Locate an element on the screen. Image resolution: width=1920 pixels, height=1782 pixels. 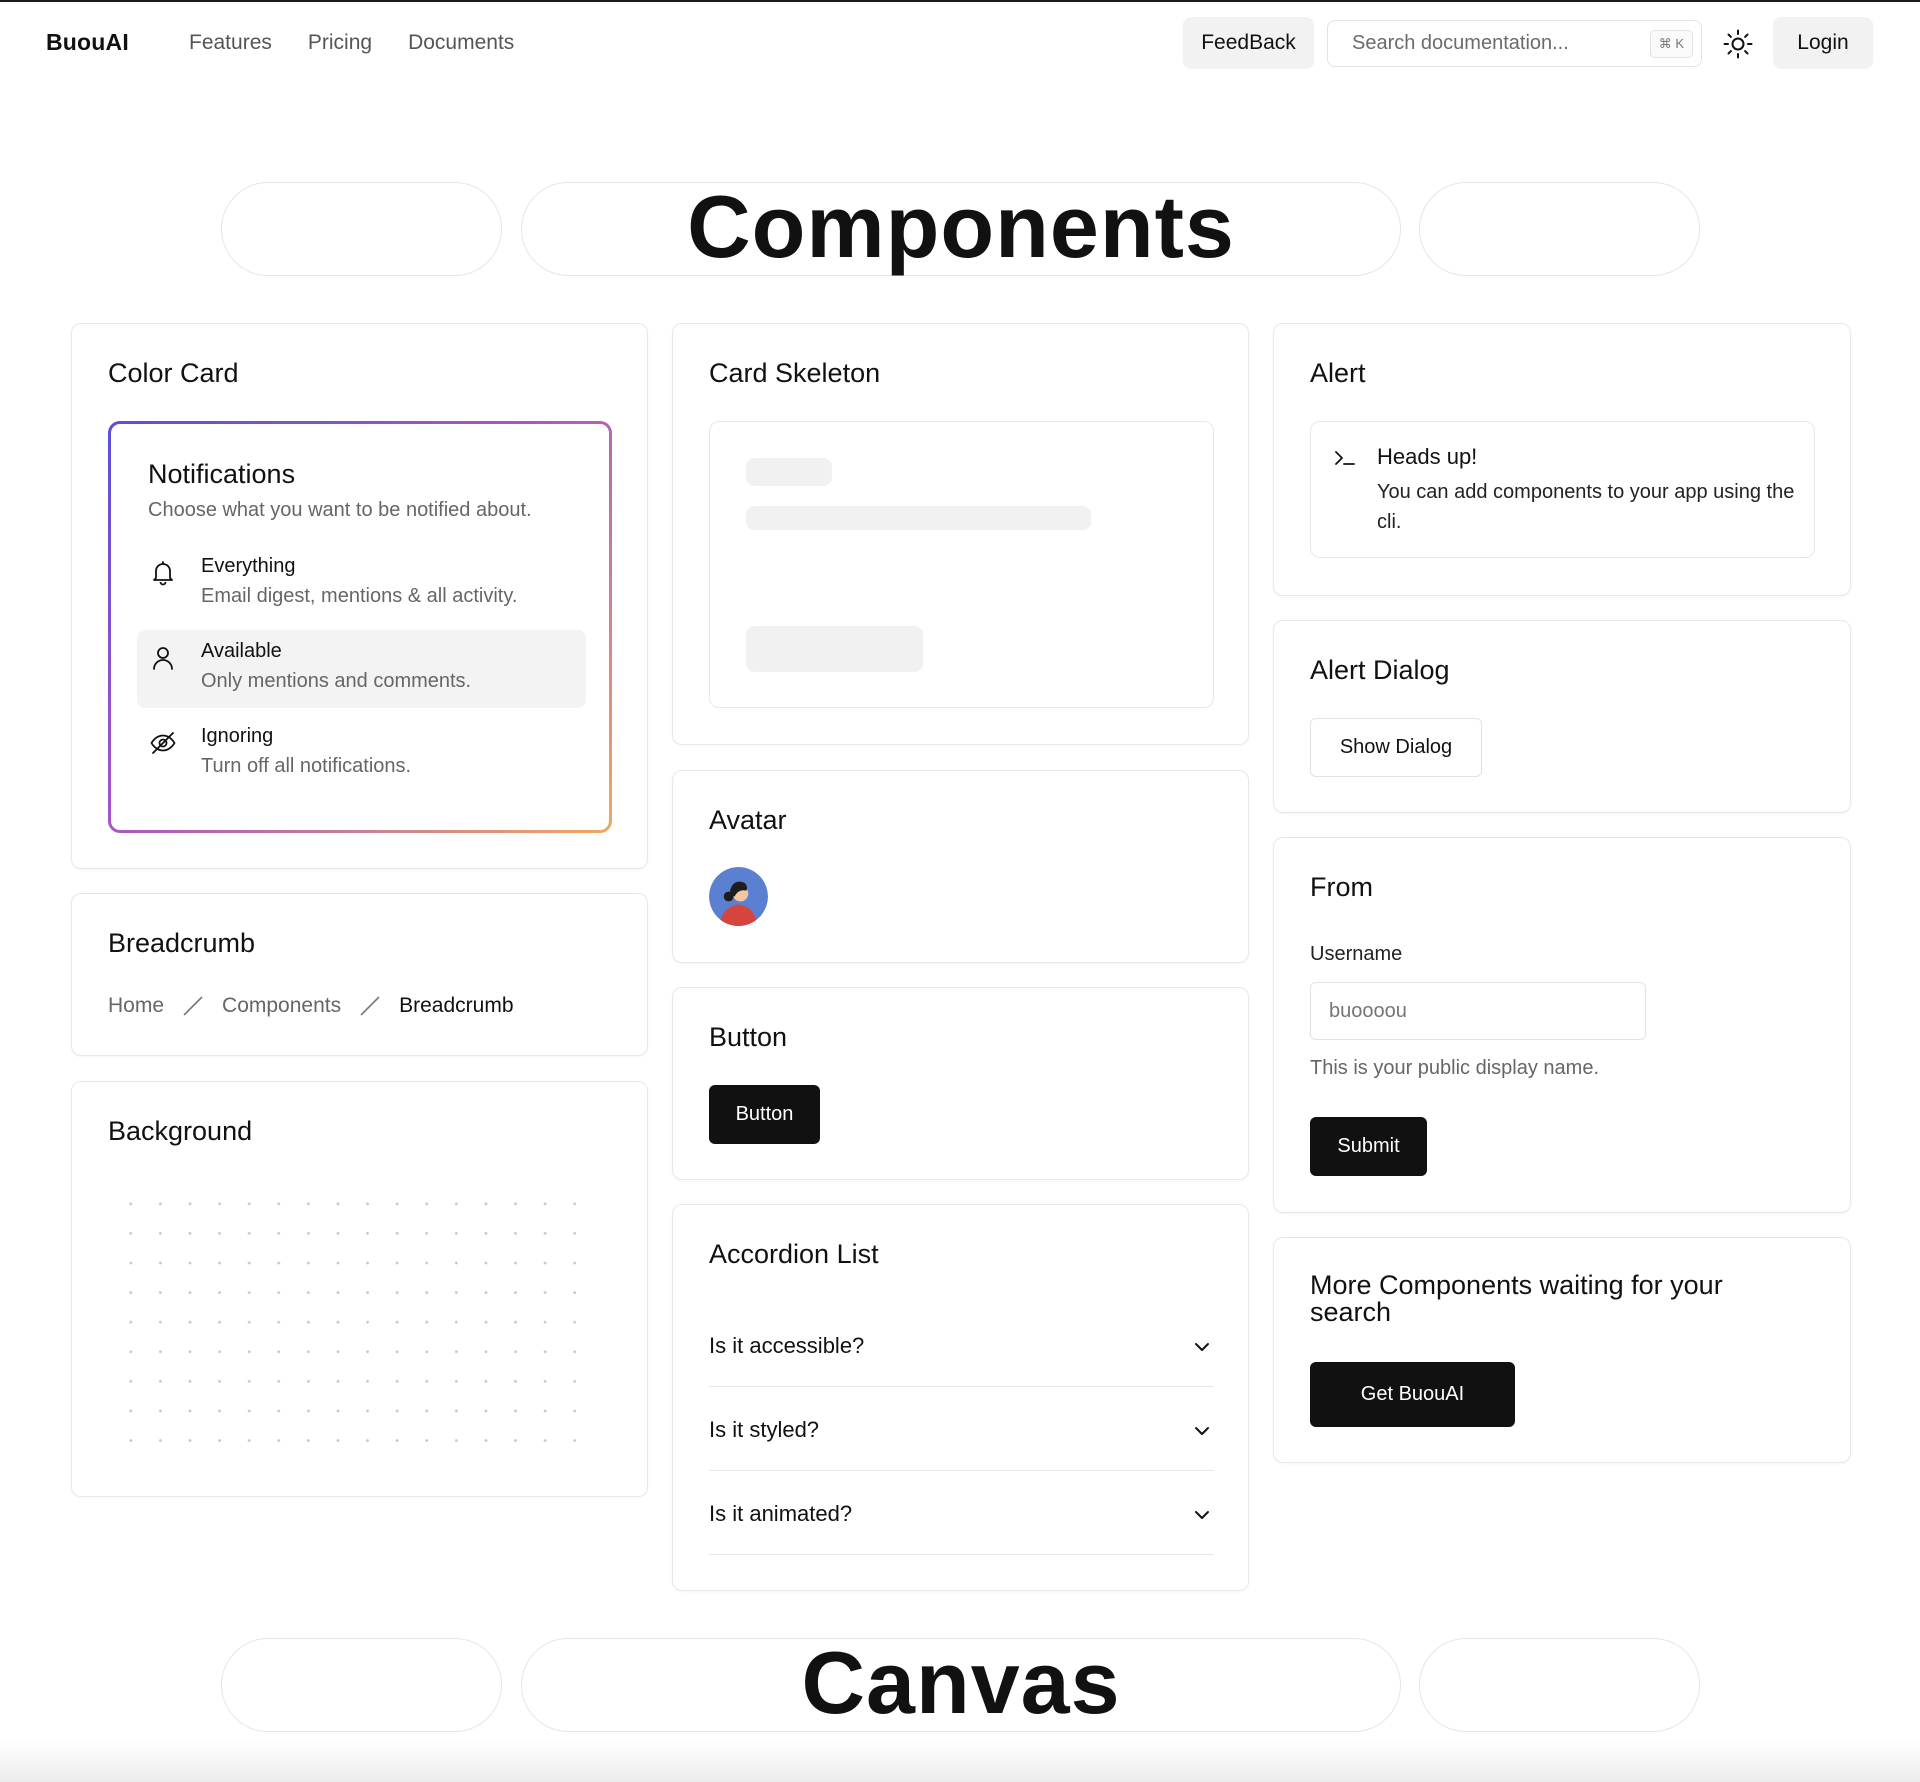
card-title: Color Card is located at coordinates (173, 373).